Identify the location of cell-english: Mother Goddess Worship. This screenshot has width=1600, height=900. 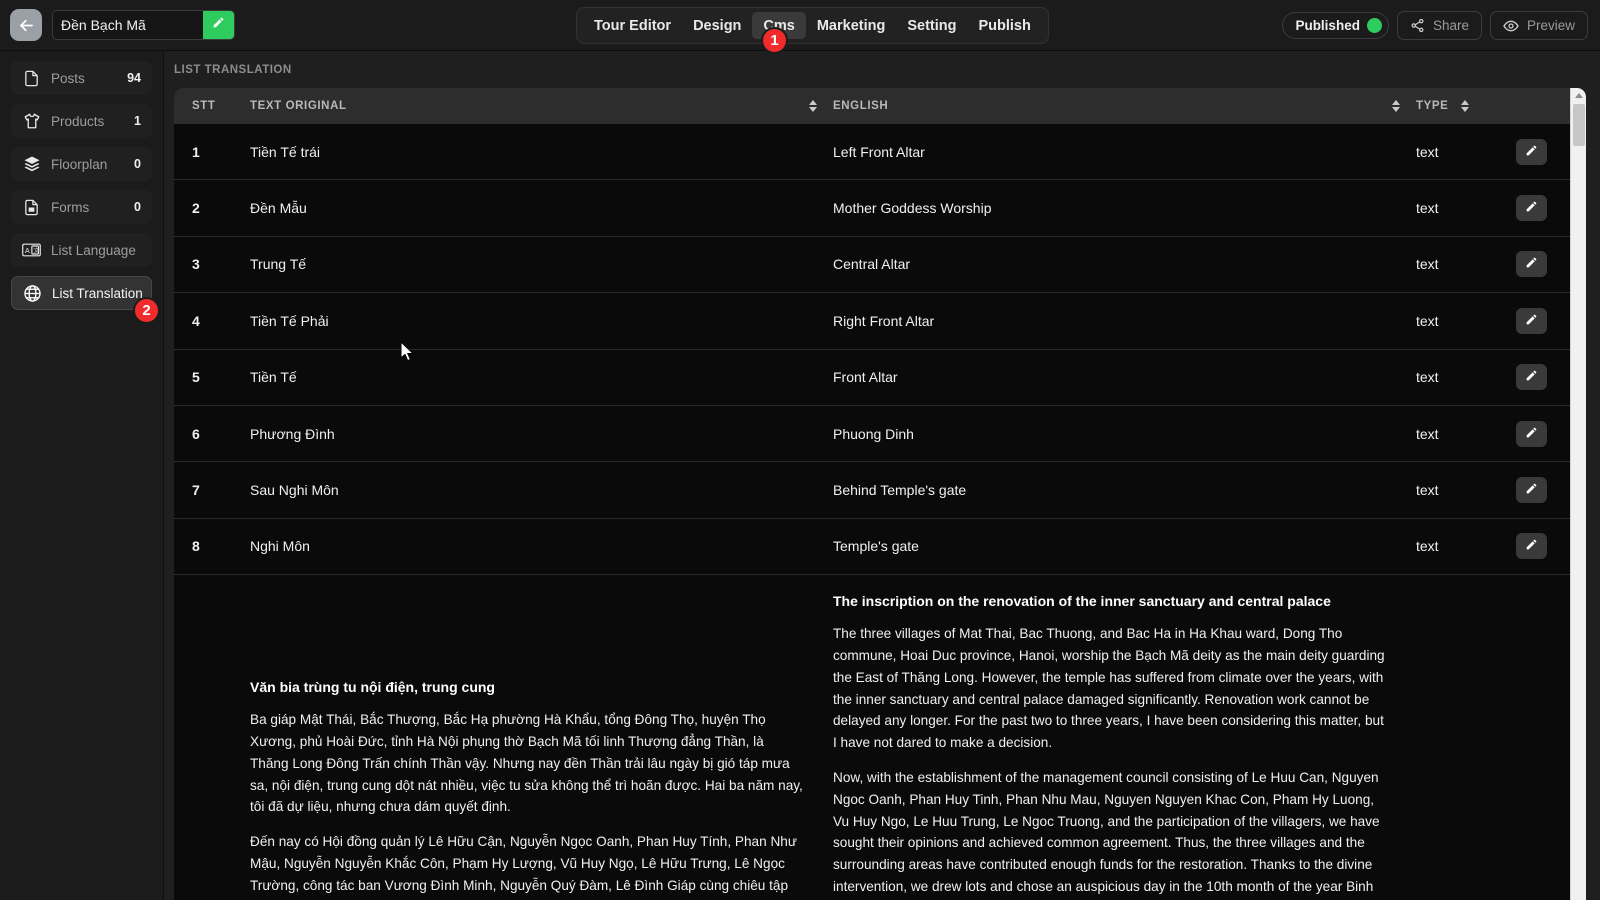
(912, 208).